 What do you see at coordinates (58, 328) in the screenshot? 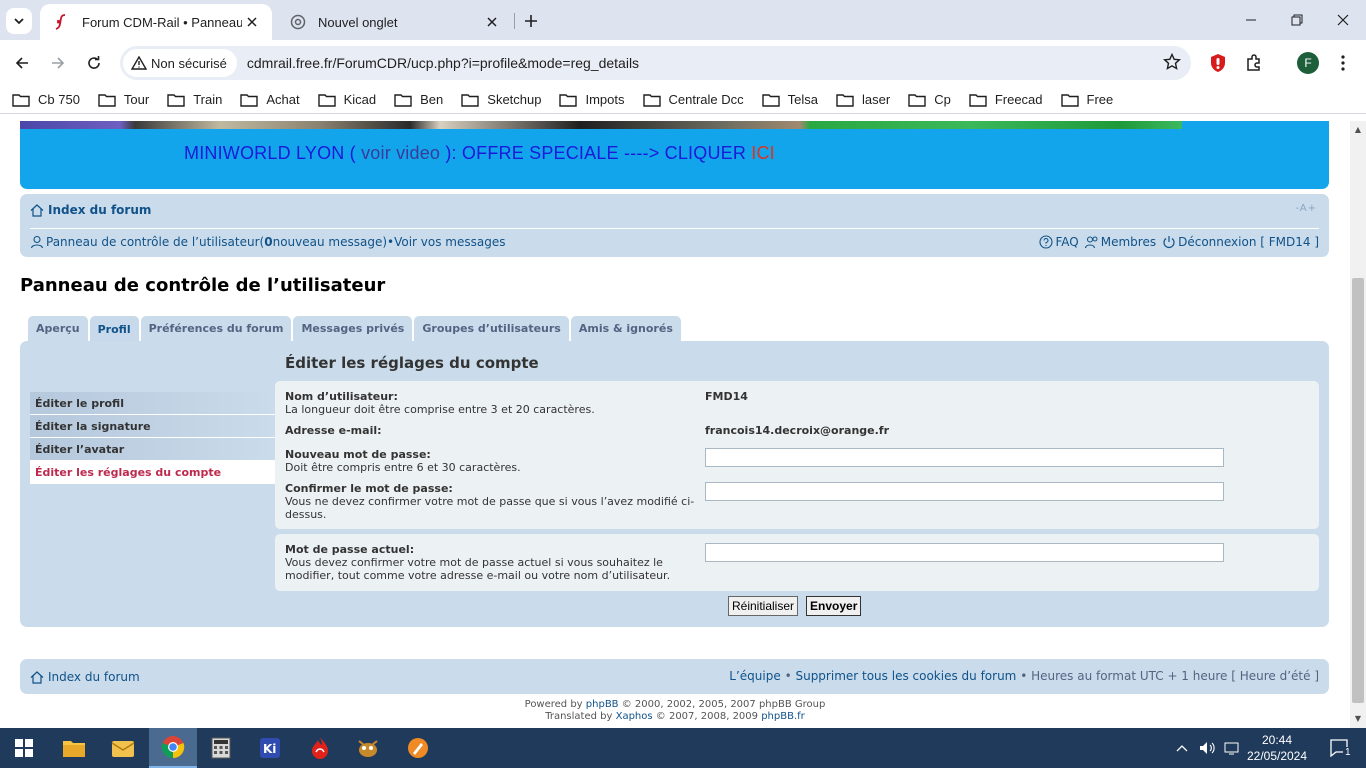
I see `tab-overview: Aperçu` at bounding box center [58, 328].